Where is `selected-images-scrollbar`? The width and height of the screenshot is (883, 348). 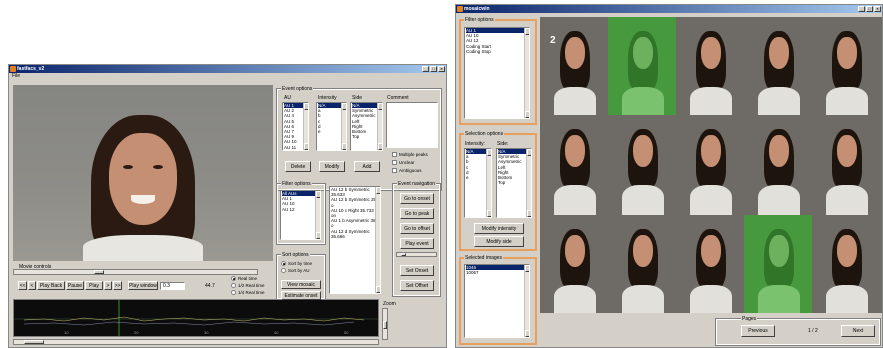 selected-images-scrollbar is located at coordinates (526, 301).